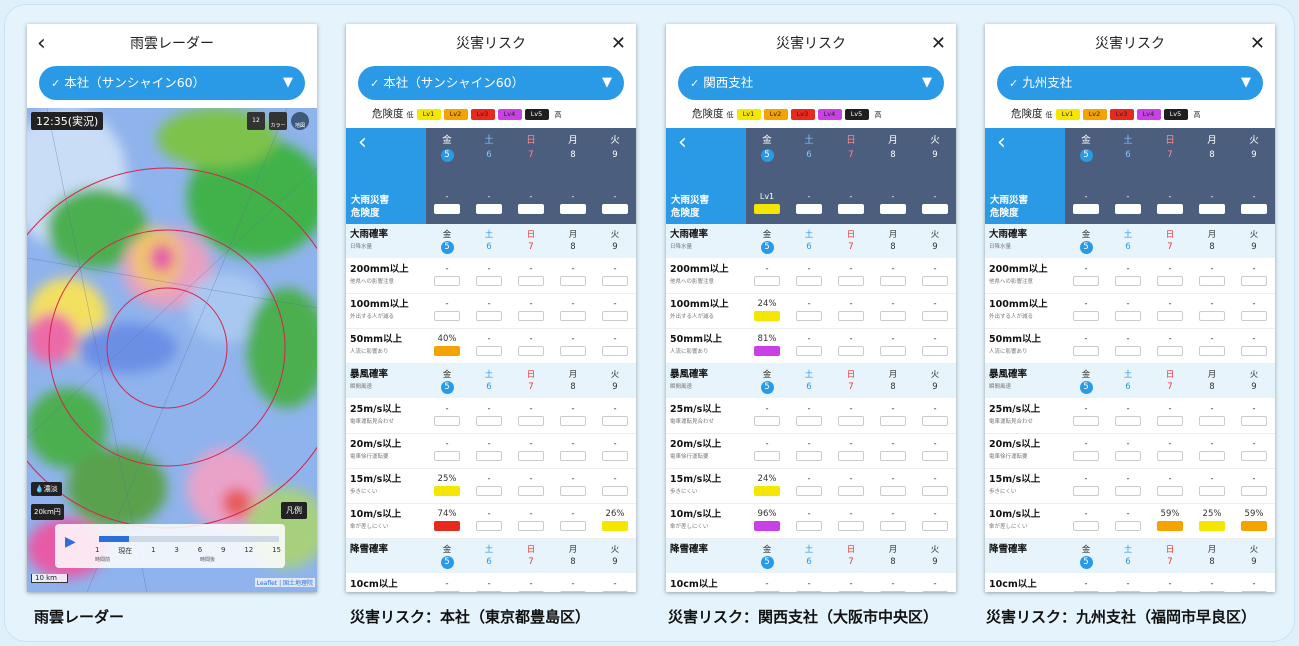 This screenshot has width=1299, height=646. What do you see at coordinates (207, 560) in the screenshot?
I see `tl-sub: 時間後` at bounding box center [207, 560].